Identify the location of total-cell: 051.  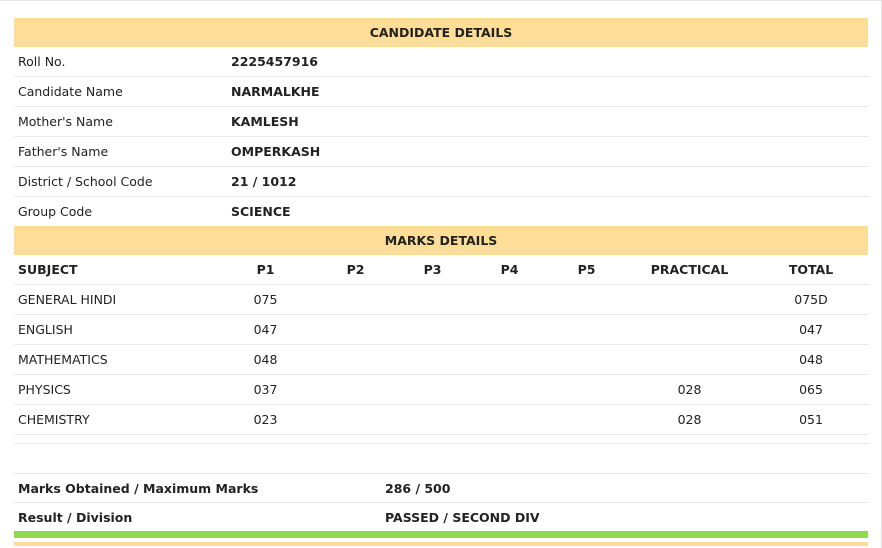
(811, 419).